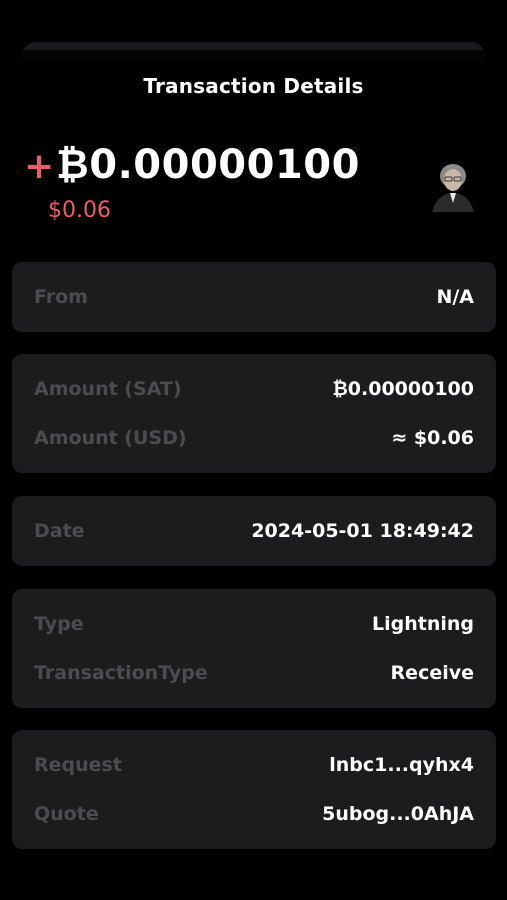 The image size is (507, 900). What do you see at coordinates (254, 624) in the screenshot?
I see `type-row: Type Lightning` at bounding box center [254, 624].